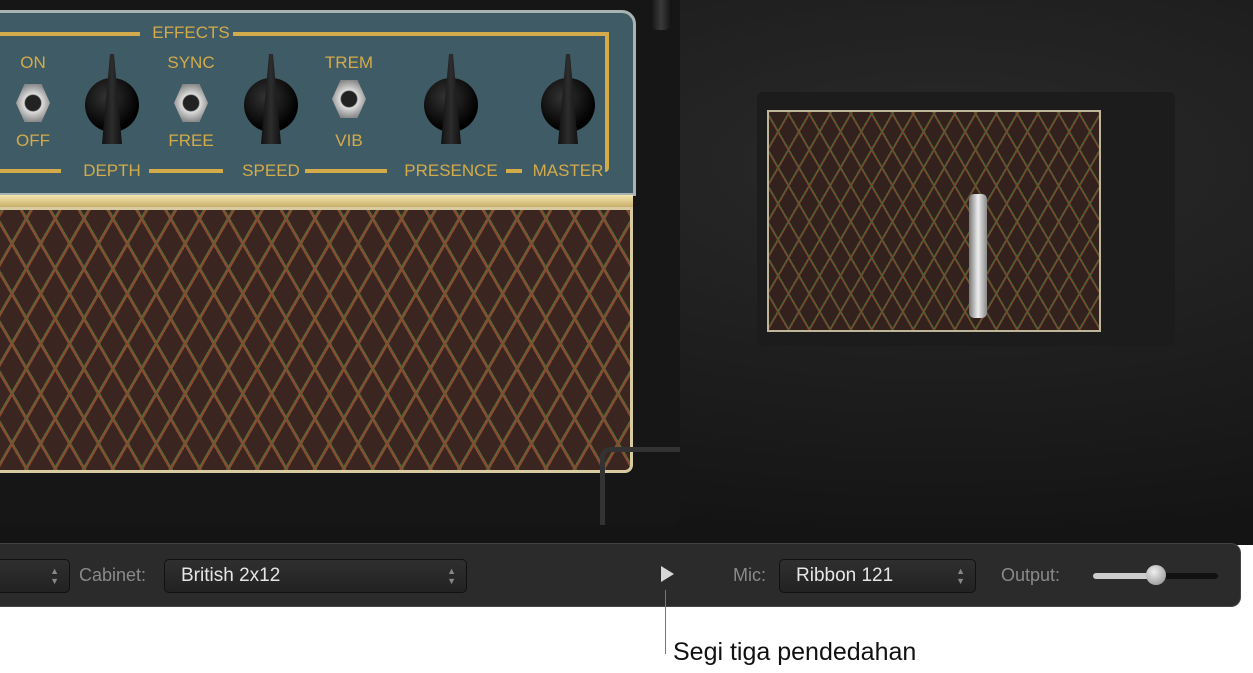 This screenshot has width=1253, height=673. Describe the element at coordinates (191, 62) in the screenshot. I see `sync-label: SYNC` at that location.